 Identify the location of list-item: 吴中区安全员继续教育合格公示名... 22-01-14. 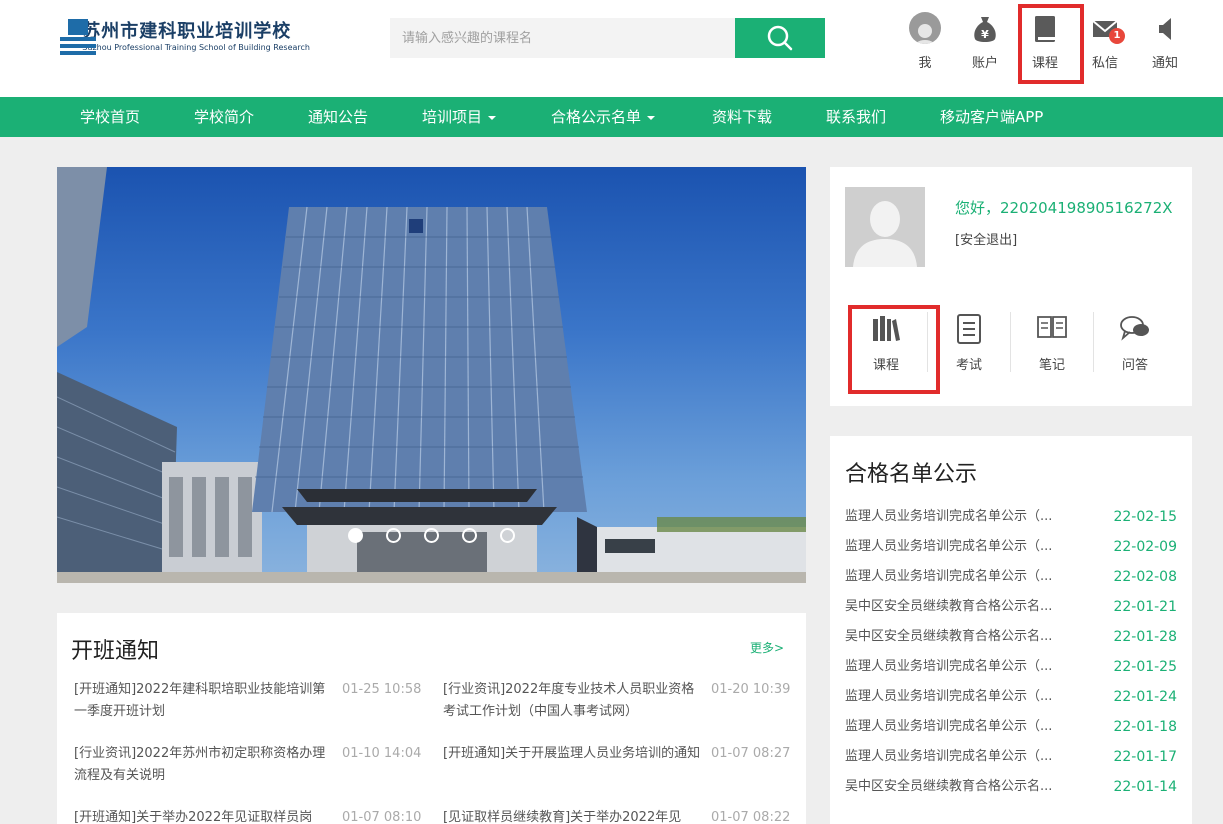
(1011, 787).